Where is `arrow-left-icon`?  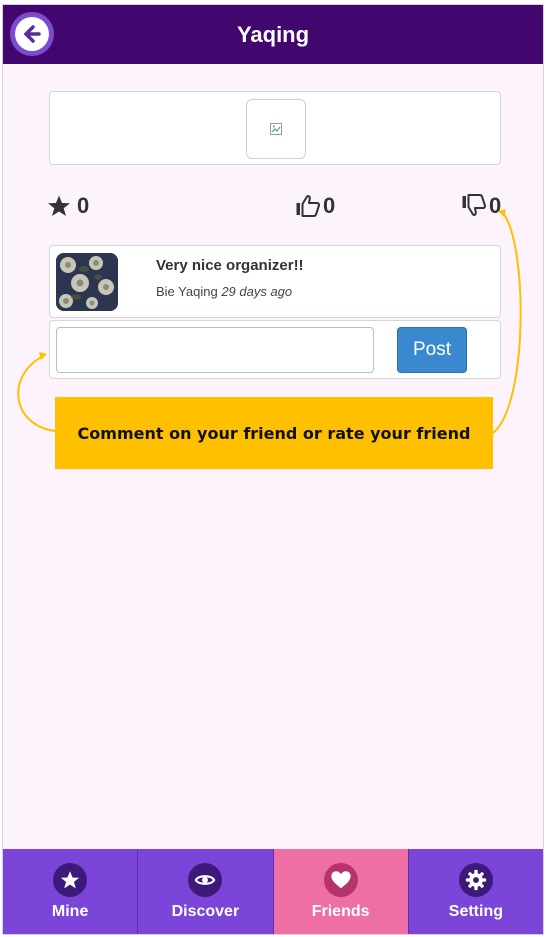 arrow-left-icon is located at coordinates (32, 34).